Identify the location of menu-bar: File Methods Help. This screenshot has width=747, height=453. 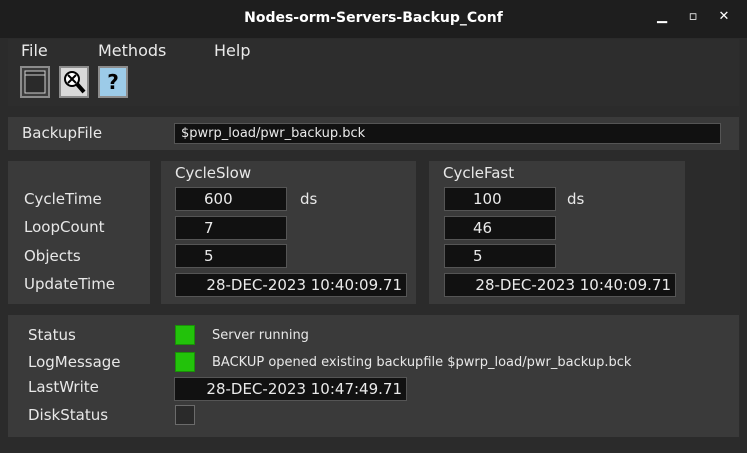
(373, 50).